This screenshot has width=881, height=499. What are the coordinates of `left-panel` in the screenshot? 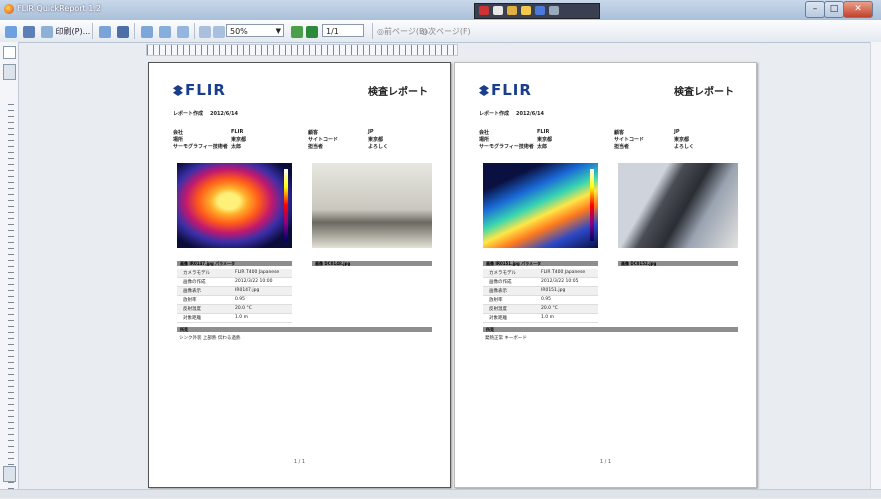 It's located at (9, 270).